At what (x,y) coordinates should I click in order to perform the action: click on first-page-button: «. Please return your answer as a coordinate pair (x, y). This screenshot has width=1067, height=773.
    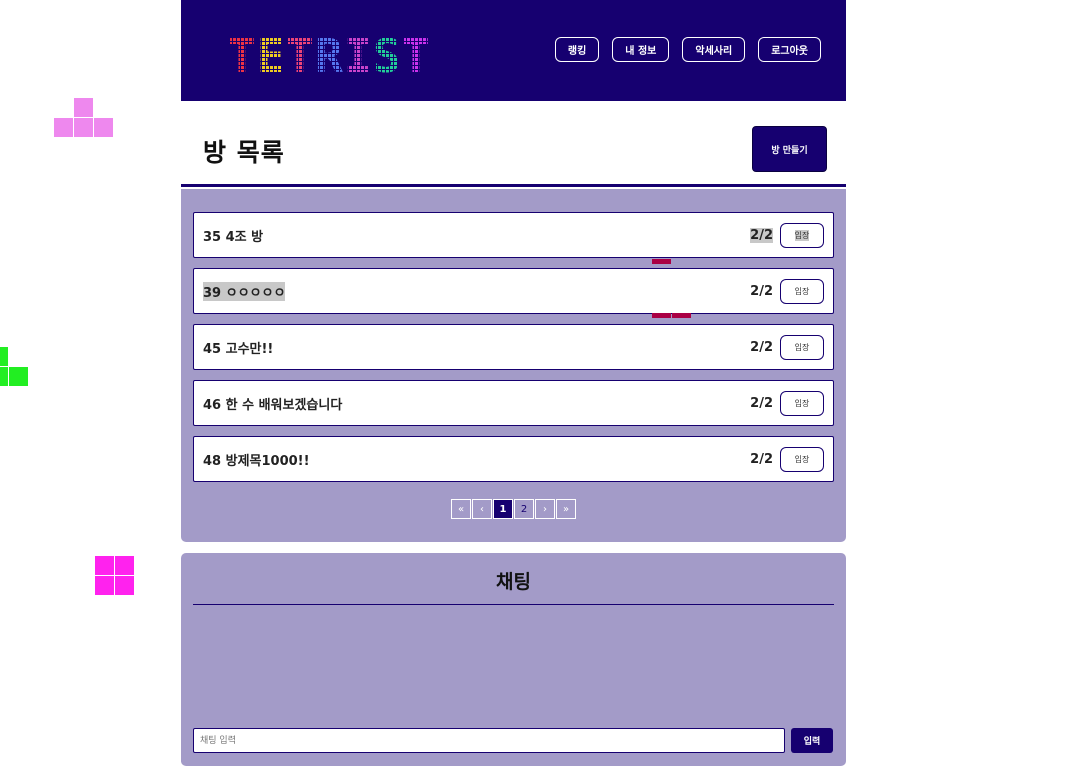
    Looking at the image, I should click on (461, 509).